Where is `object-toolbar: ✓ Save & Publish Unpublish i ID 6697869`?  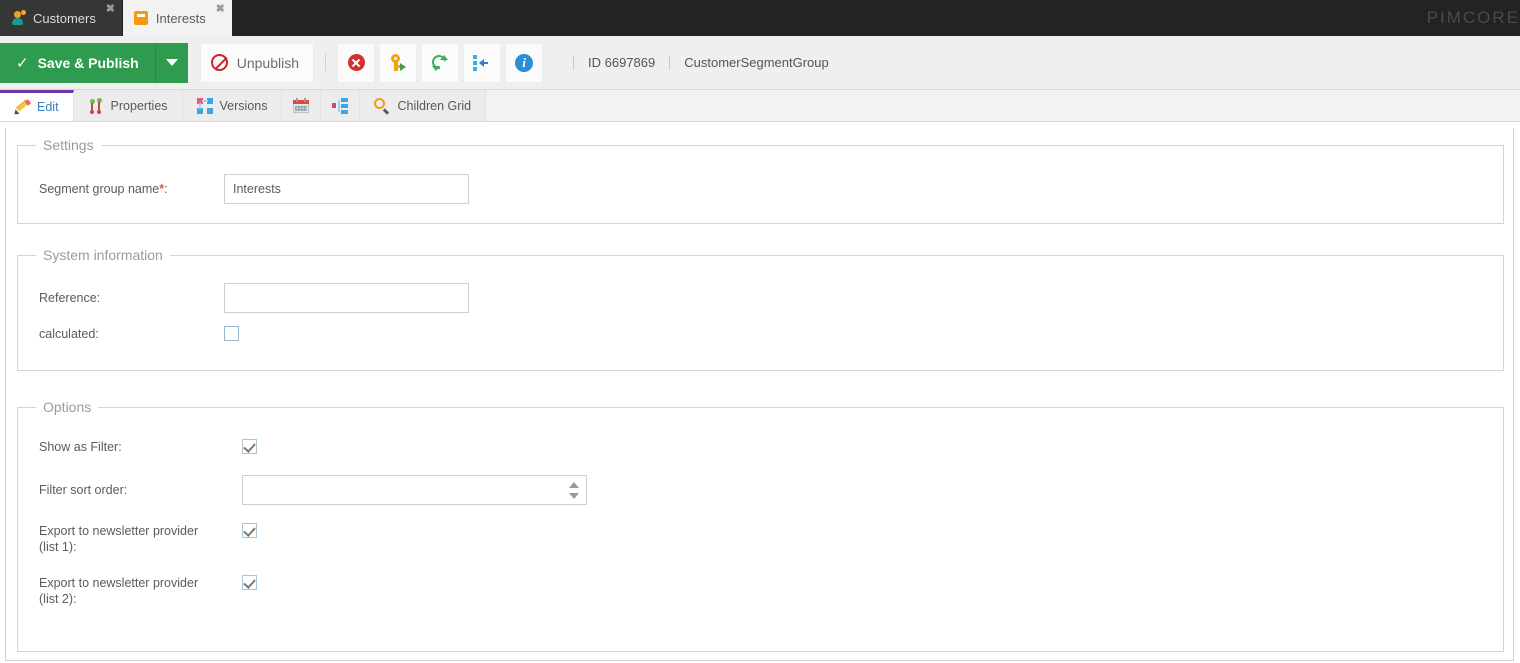 object-toolbar: ✓ Save & Publish Unpublish i ID 6697869 is located at coordinates (760, 63).